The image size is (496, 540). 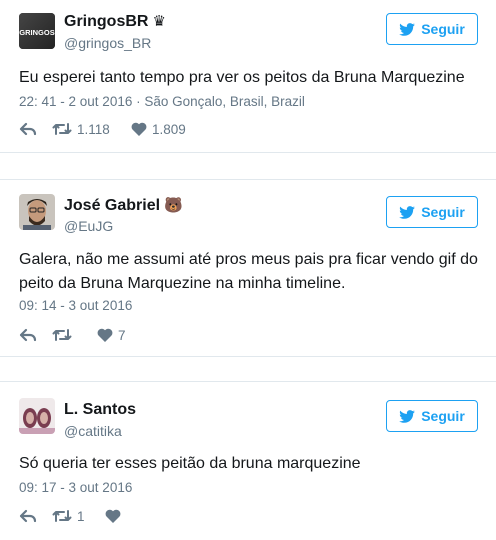 I want to click on like-button, so click(x=115, y=516).